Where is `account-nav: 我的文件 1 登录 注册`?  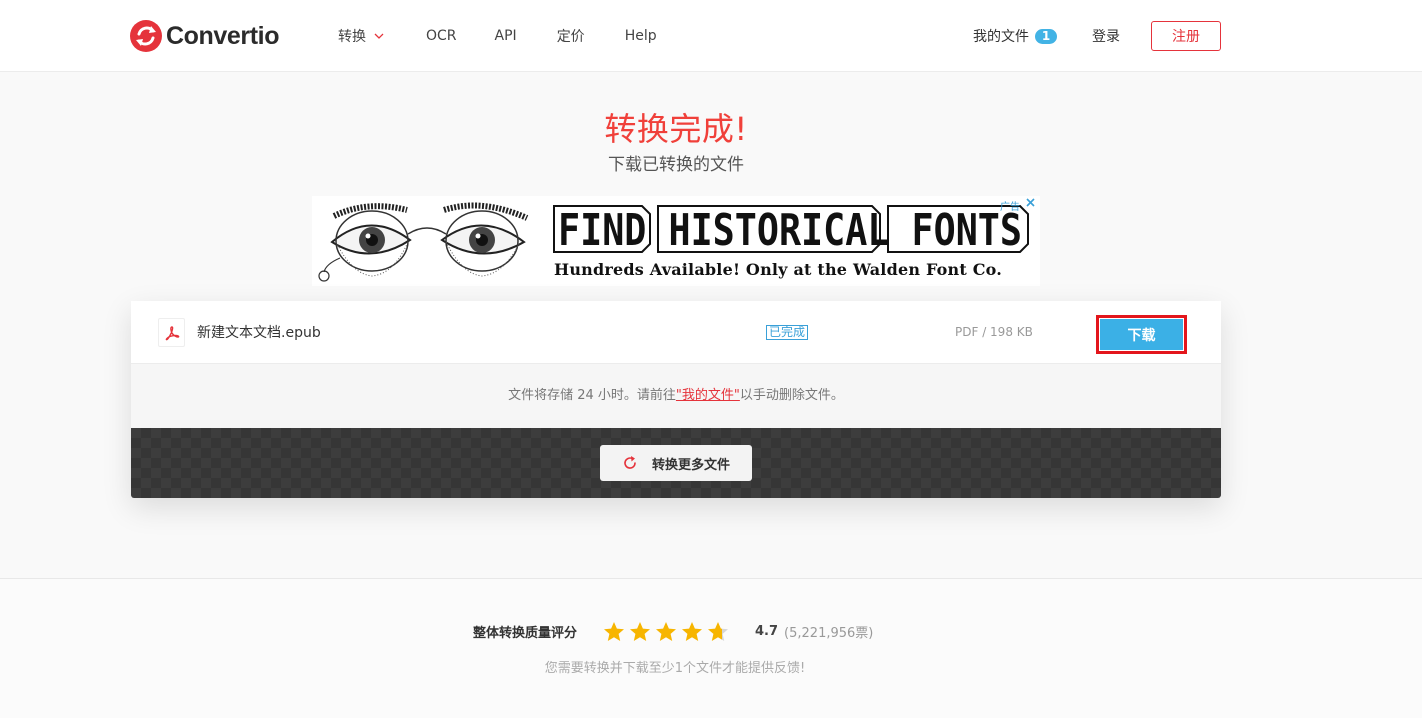
account-nav: 我的文件 1 登录 注册 is located at coordinates (1097, 36).